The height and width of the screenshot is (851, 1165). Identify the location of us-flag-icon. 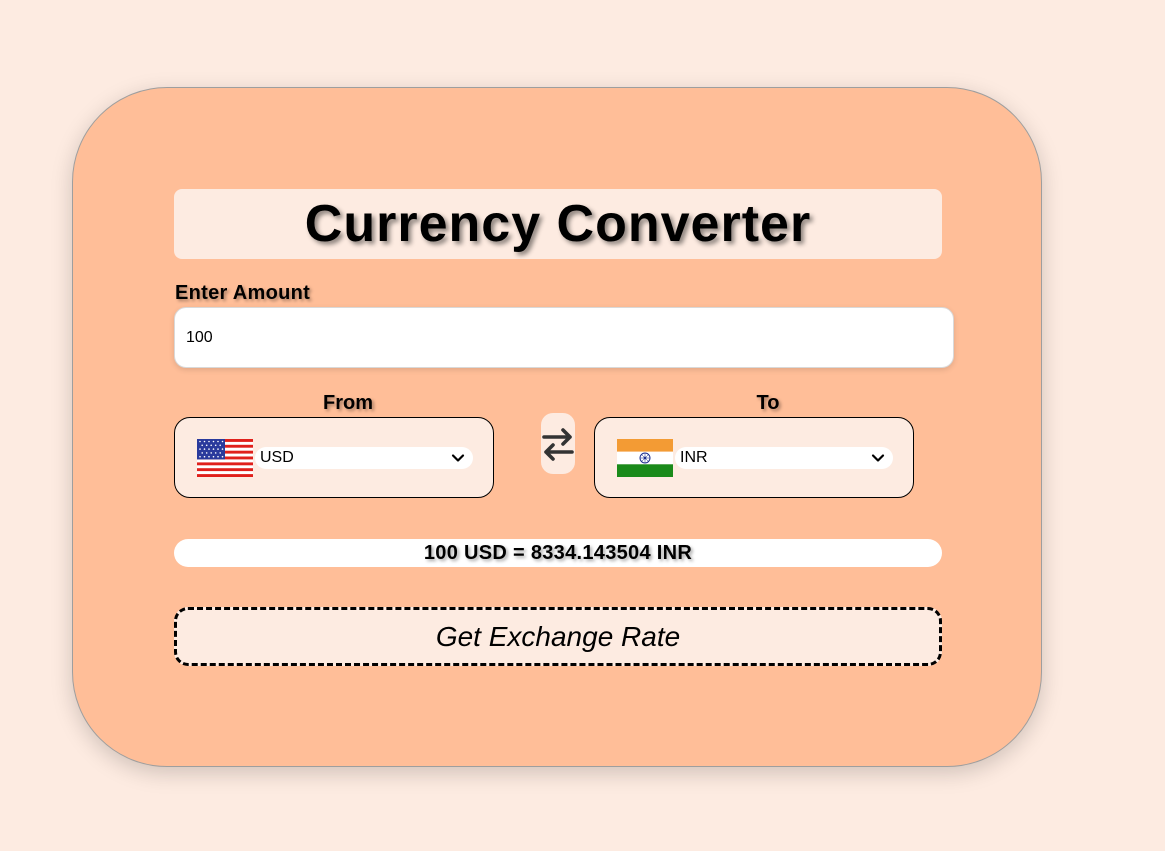
(225, 458).